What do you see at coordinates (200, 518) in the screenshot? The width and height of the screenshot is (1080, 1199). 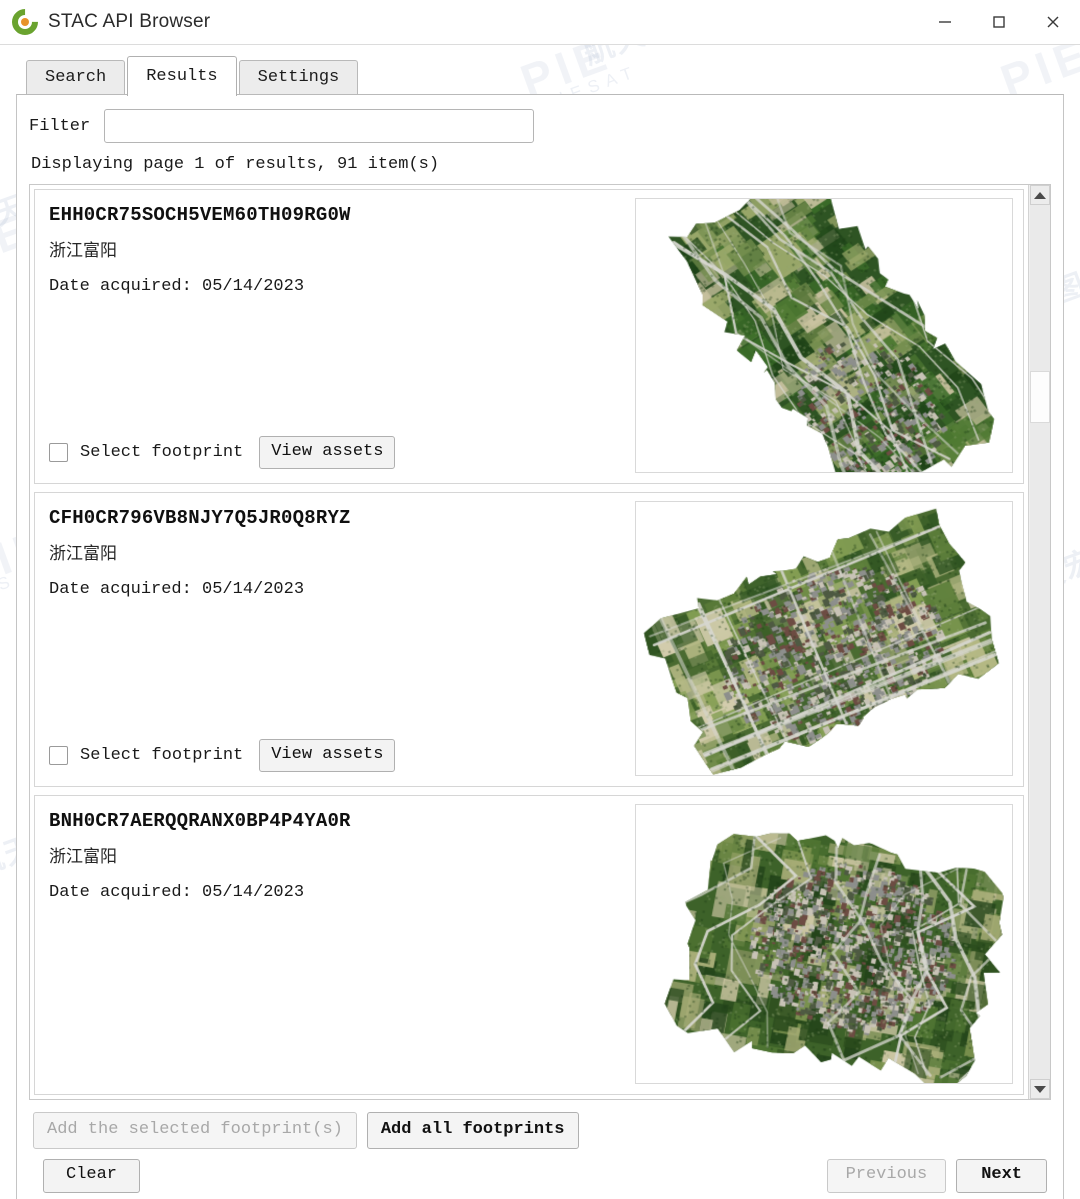 I see `result-item-id: CFH0CR796VB8NJY7Q5JR0Q8RYZ` at bounding box center [200, 518].